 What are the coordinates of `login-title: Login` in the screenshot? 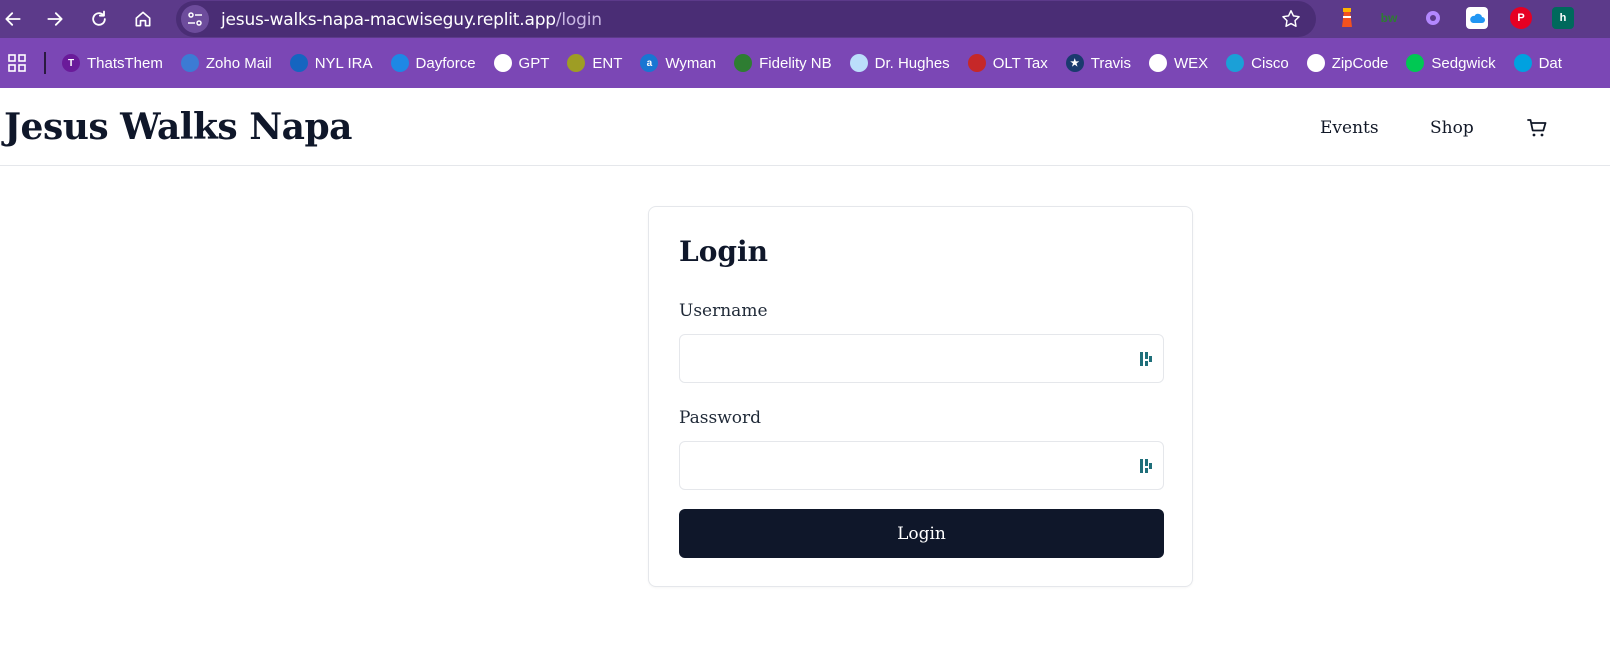 It's located at (723, 251).